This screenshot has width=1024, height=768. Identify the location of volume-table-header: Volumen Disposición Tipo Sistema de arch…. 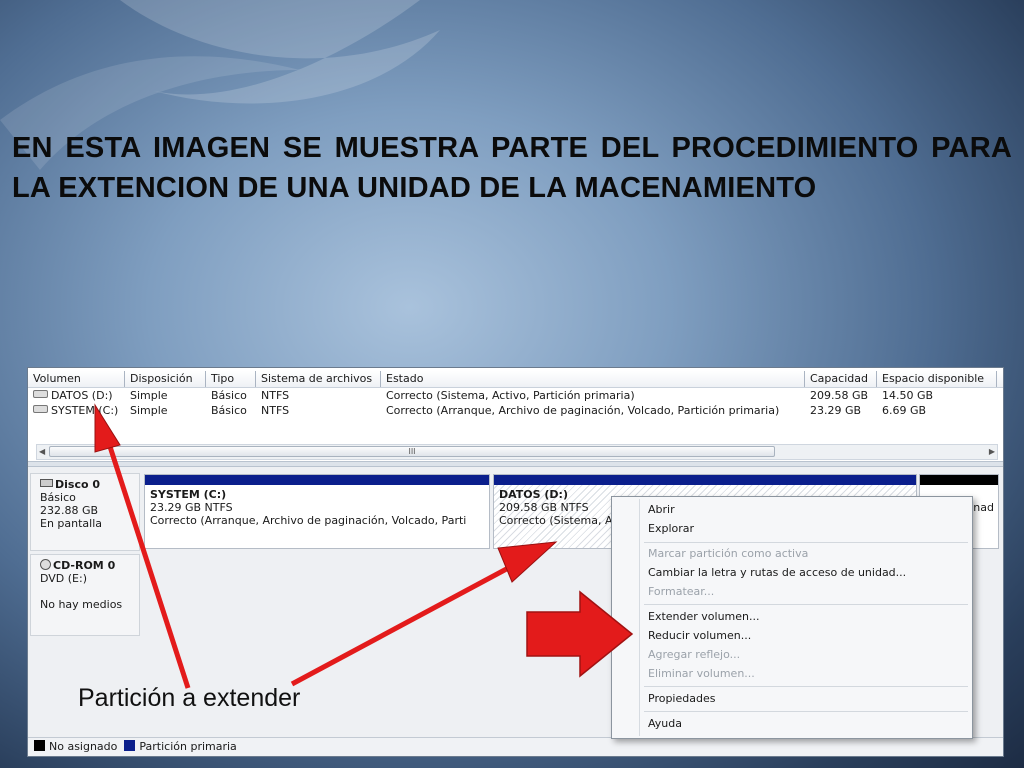
(515, 379).